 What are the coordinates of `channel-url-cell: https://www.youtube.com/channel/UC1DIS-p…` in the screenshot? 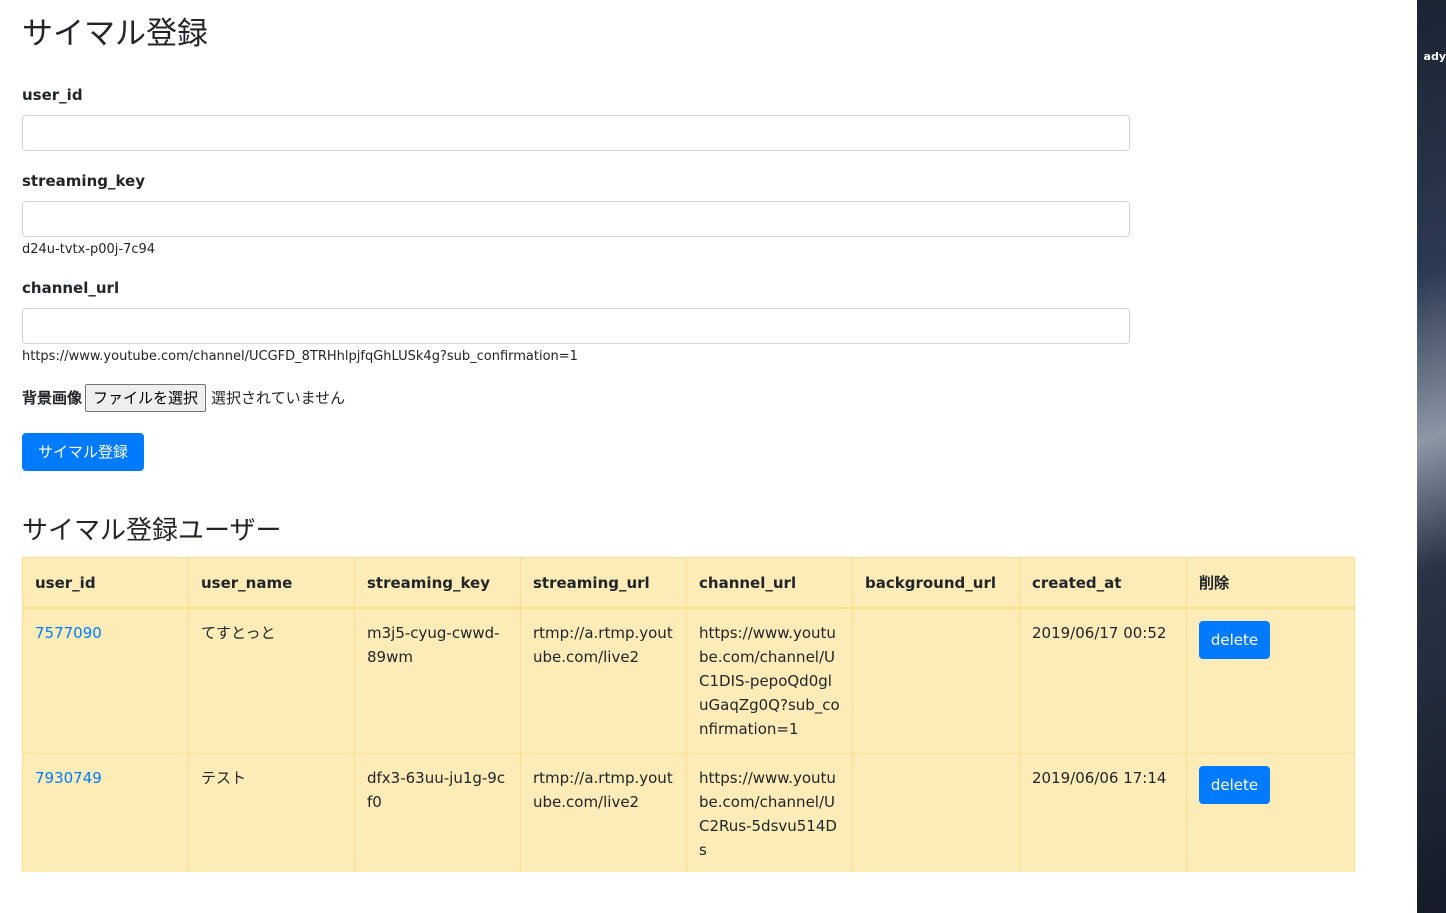 It's located at (769, 680).